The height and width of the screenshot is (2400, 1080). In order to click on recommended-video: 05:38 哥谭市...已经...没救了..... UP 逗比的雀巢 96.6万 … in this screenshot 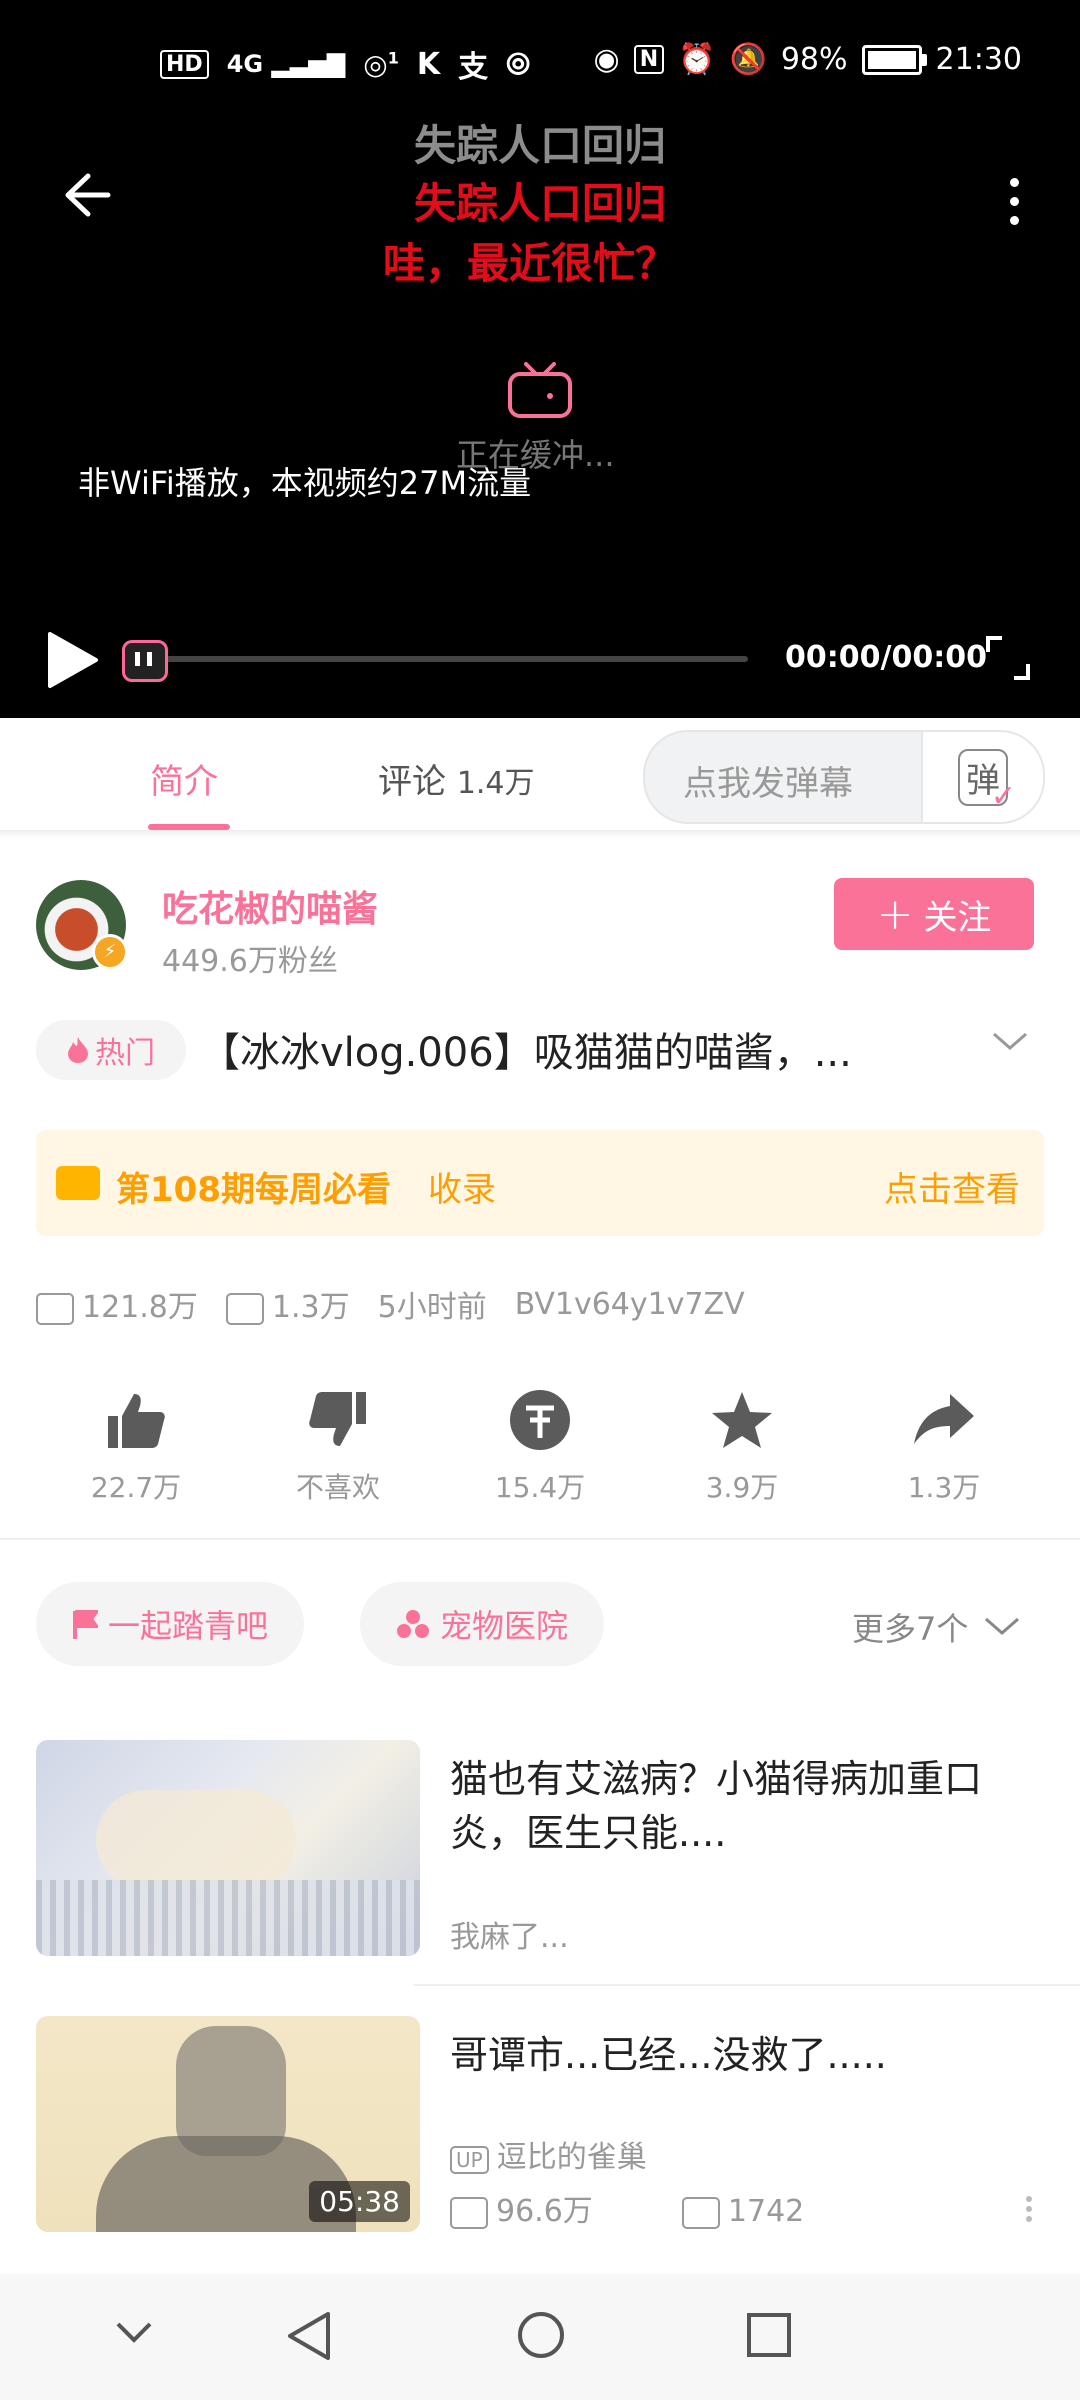, I will do `click(540, 2124)`.